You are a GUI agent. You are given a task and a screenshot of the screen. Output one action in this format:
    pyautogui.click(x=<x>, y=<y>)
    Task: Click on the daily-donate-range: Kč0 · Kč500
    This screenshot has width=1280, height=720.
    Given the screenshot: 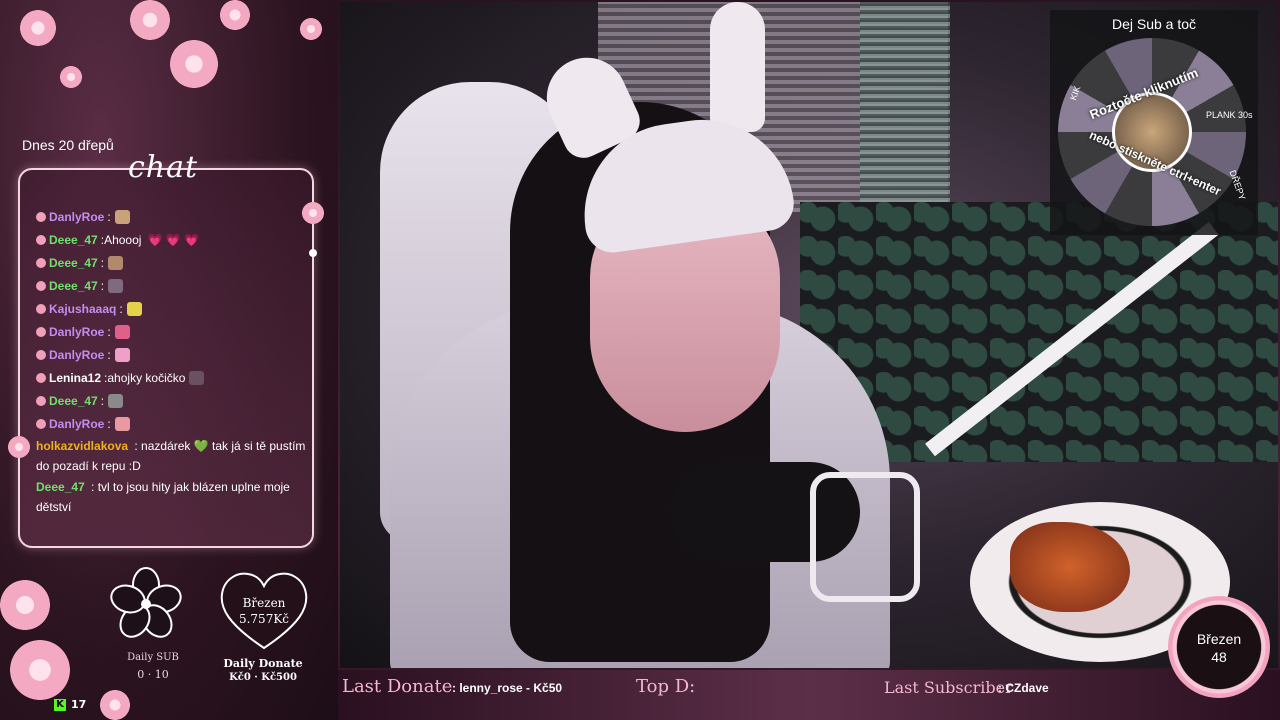 What is the action you would take?
    pyautogui.click(x=263, y=677)
    